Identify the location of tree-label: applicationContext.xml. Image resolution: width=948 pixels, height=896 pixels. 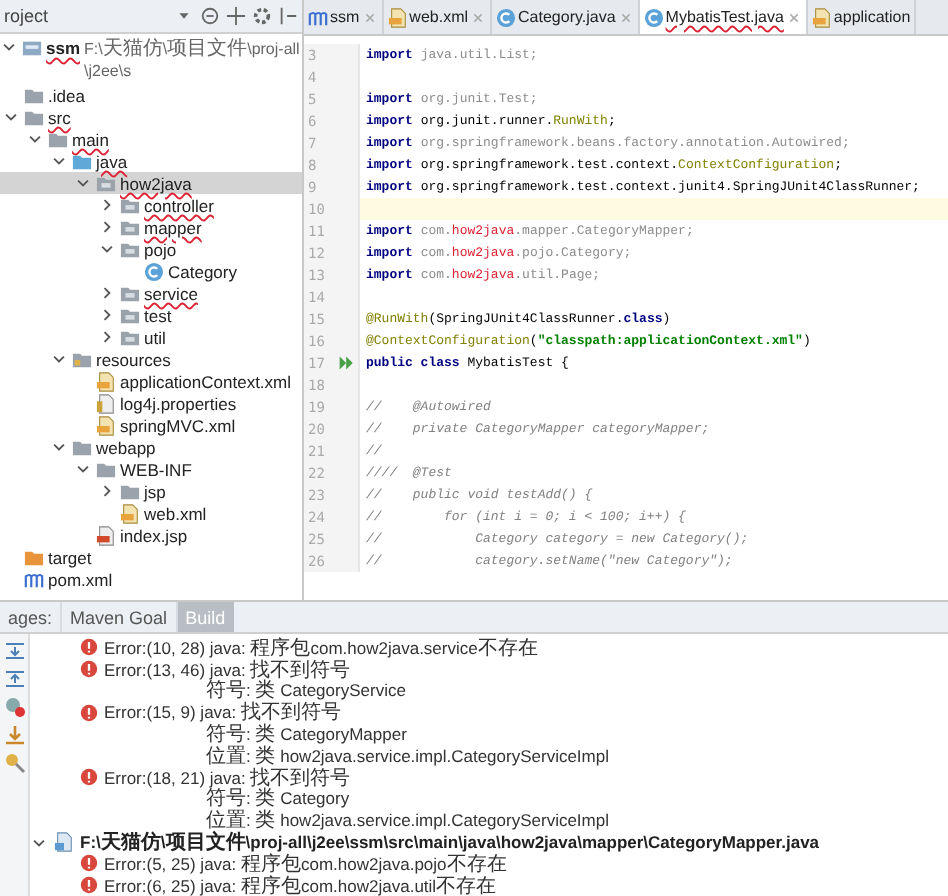
(206, 381).